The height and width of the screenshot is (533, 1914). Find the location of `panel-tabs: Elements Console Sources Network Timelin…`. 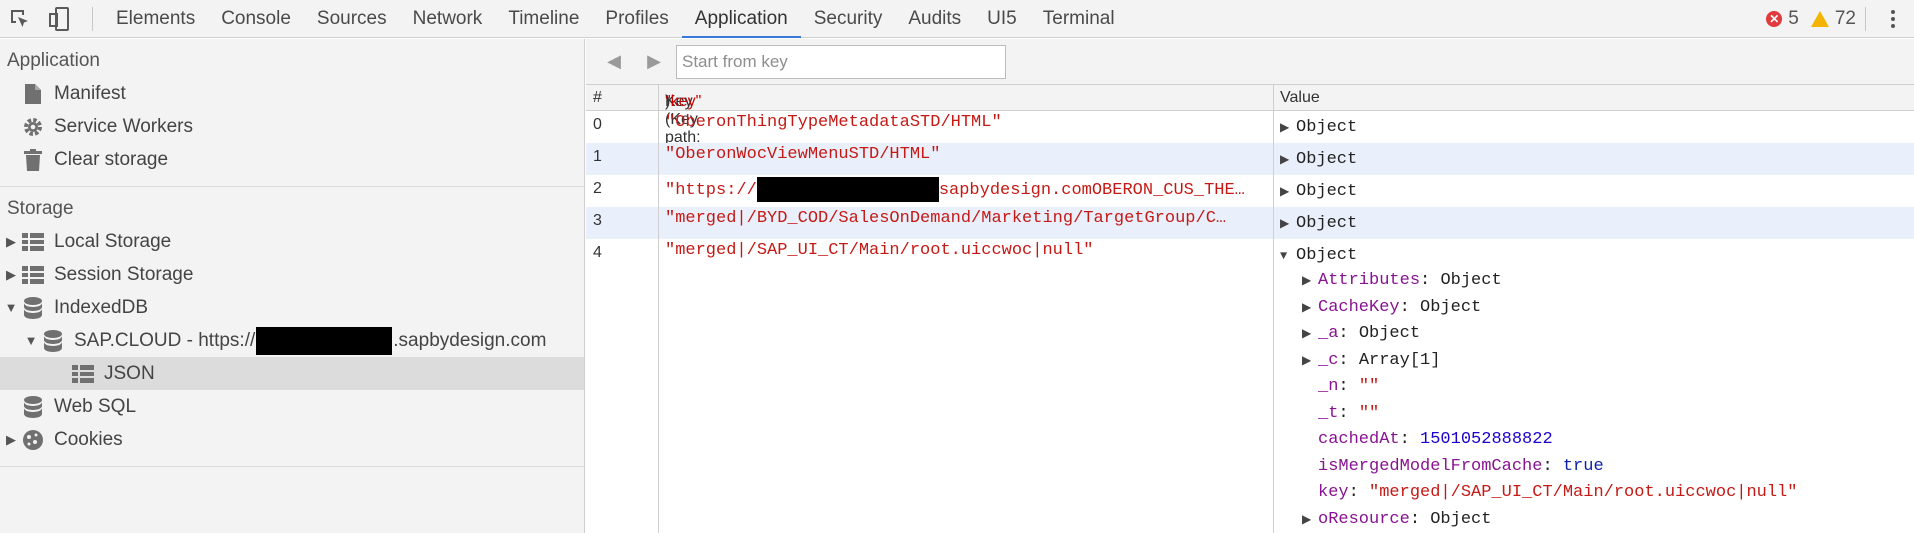

panel-tabs: Elements Console Sources Network Timelin… is located at coordinates (615, 19).